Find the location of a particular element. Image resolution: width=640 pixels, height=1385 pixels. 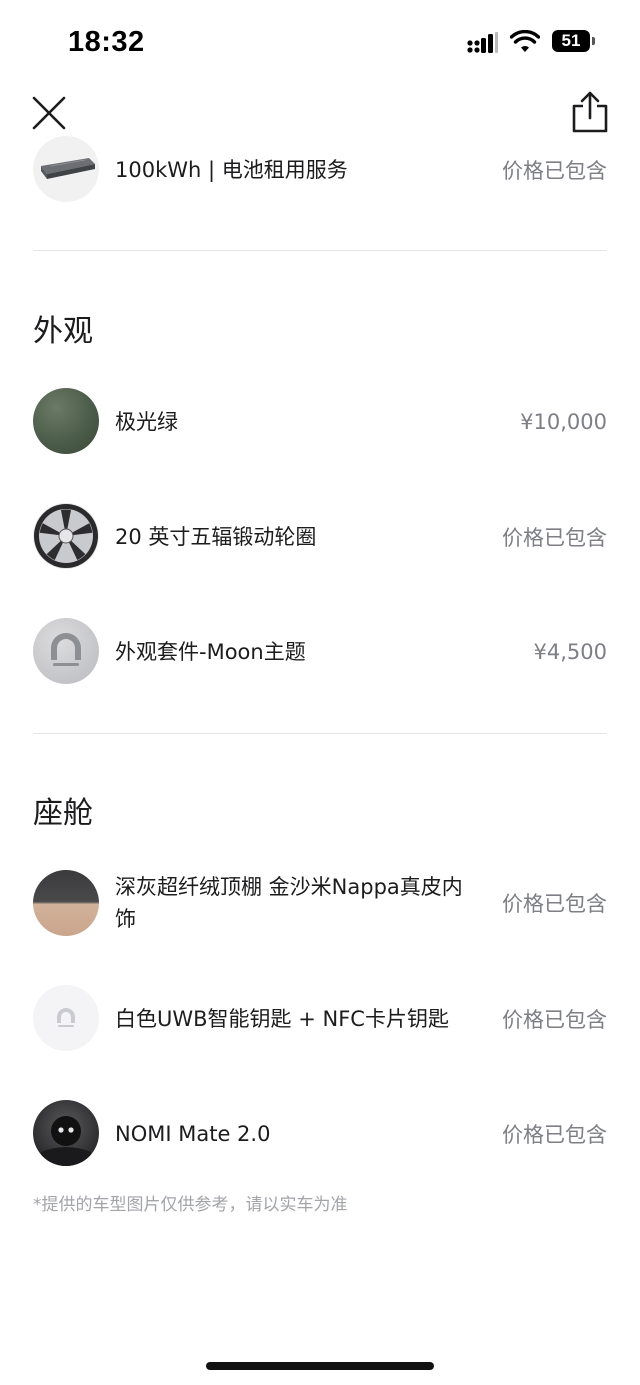

option-price: ¥10,000 is located at coordinates (563, 422).